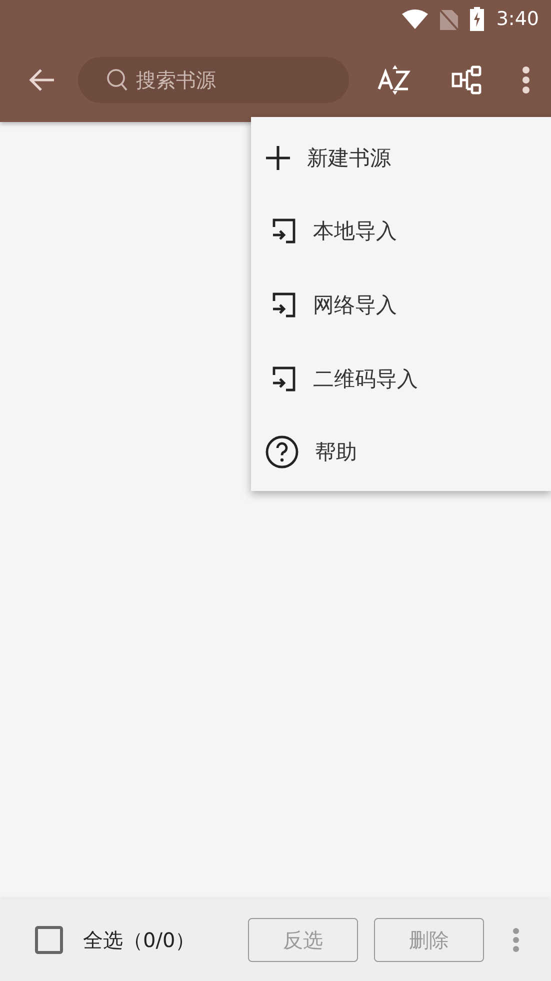 The image size is (551, 981). I want to click on menu-item: 新建书源, so click(401, 158).